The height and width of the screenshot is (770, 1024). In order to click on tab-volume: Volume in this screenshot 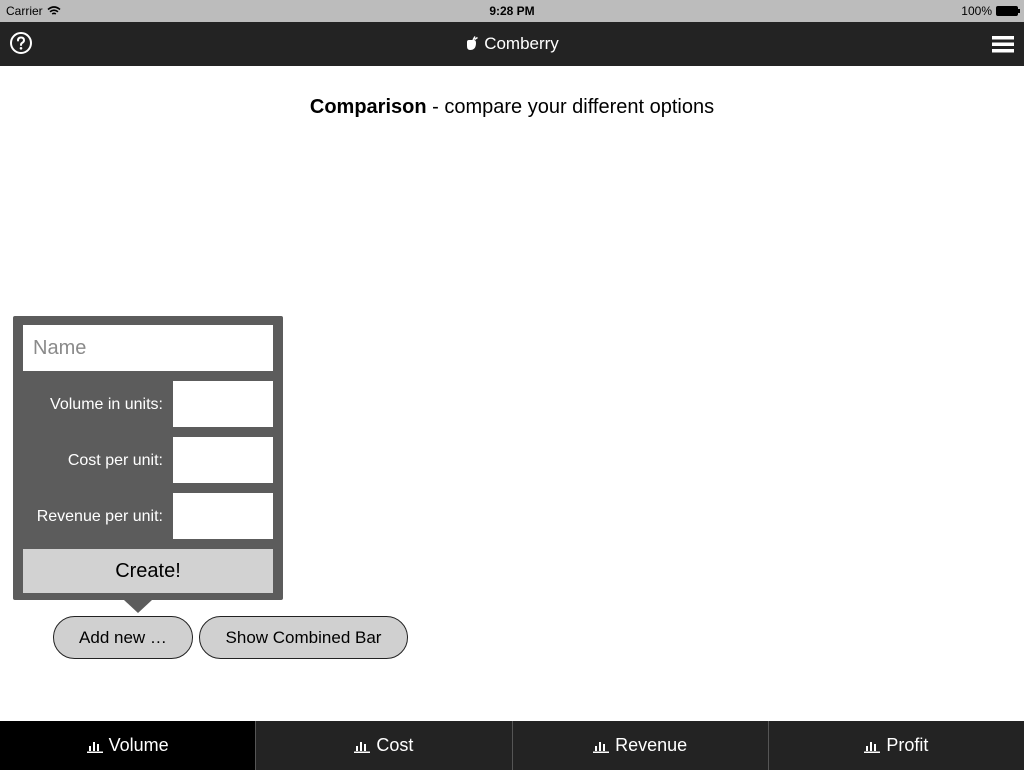, I will do `click(128, 745)`.